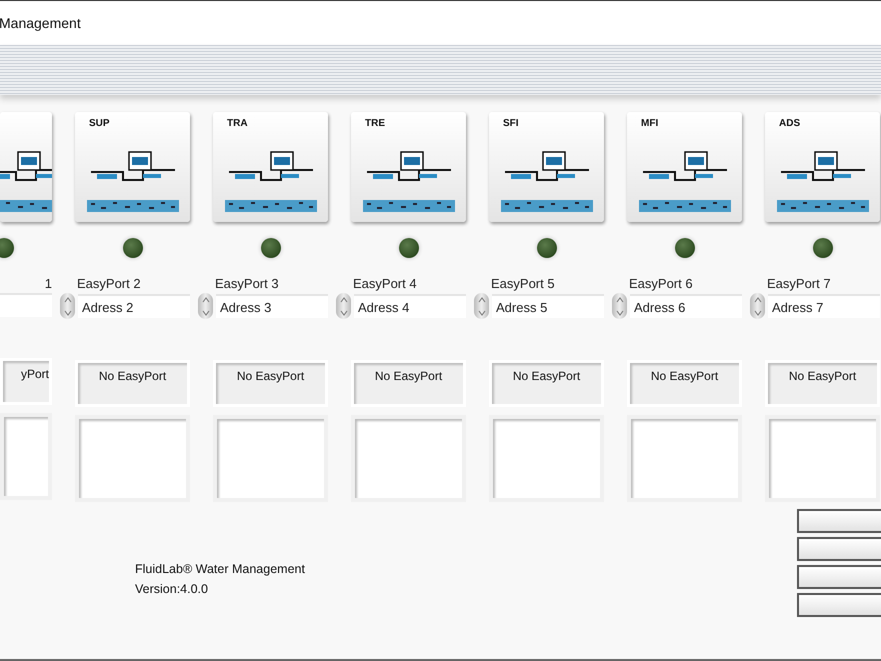  What do you see at coordinates (26, 381) in the screenshot?
I see `status-display: yPort` at bounding box center [26, 381].